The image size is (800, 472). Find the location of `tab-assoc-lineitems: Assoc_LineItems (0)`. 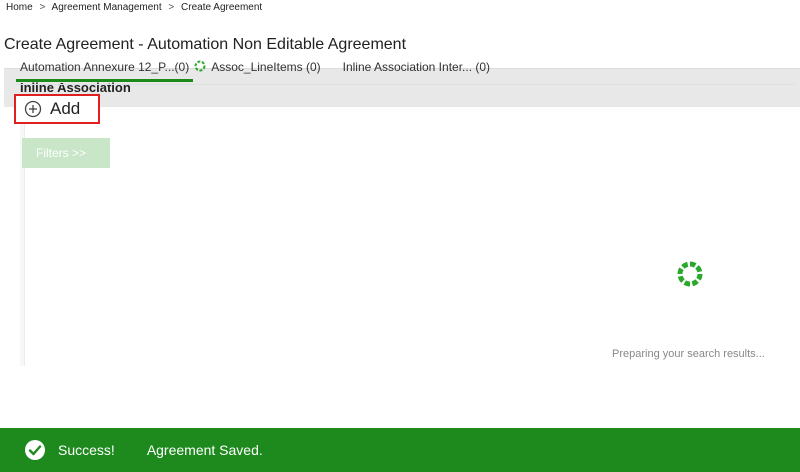

tab-assoc-lineitems: Assoc_LineItems (0) is located at coordinates (265, 69).